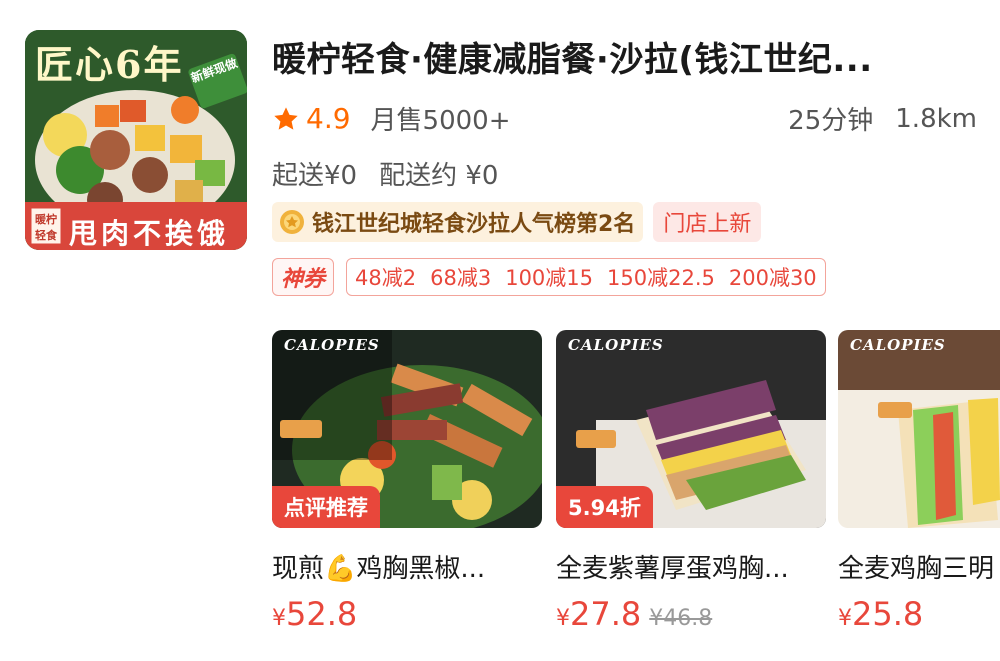 The image size is (1000, 661). What do you see at coordinates (772, 278) in the screenshot?
I see `coupon-item: 200减30` at bounding box center [772, 278].